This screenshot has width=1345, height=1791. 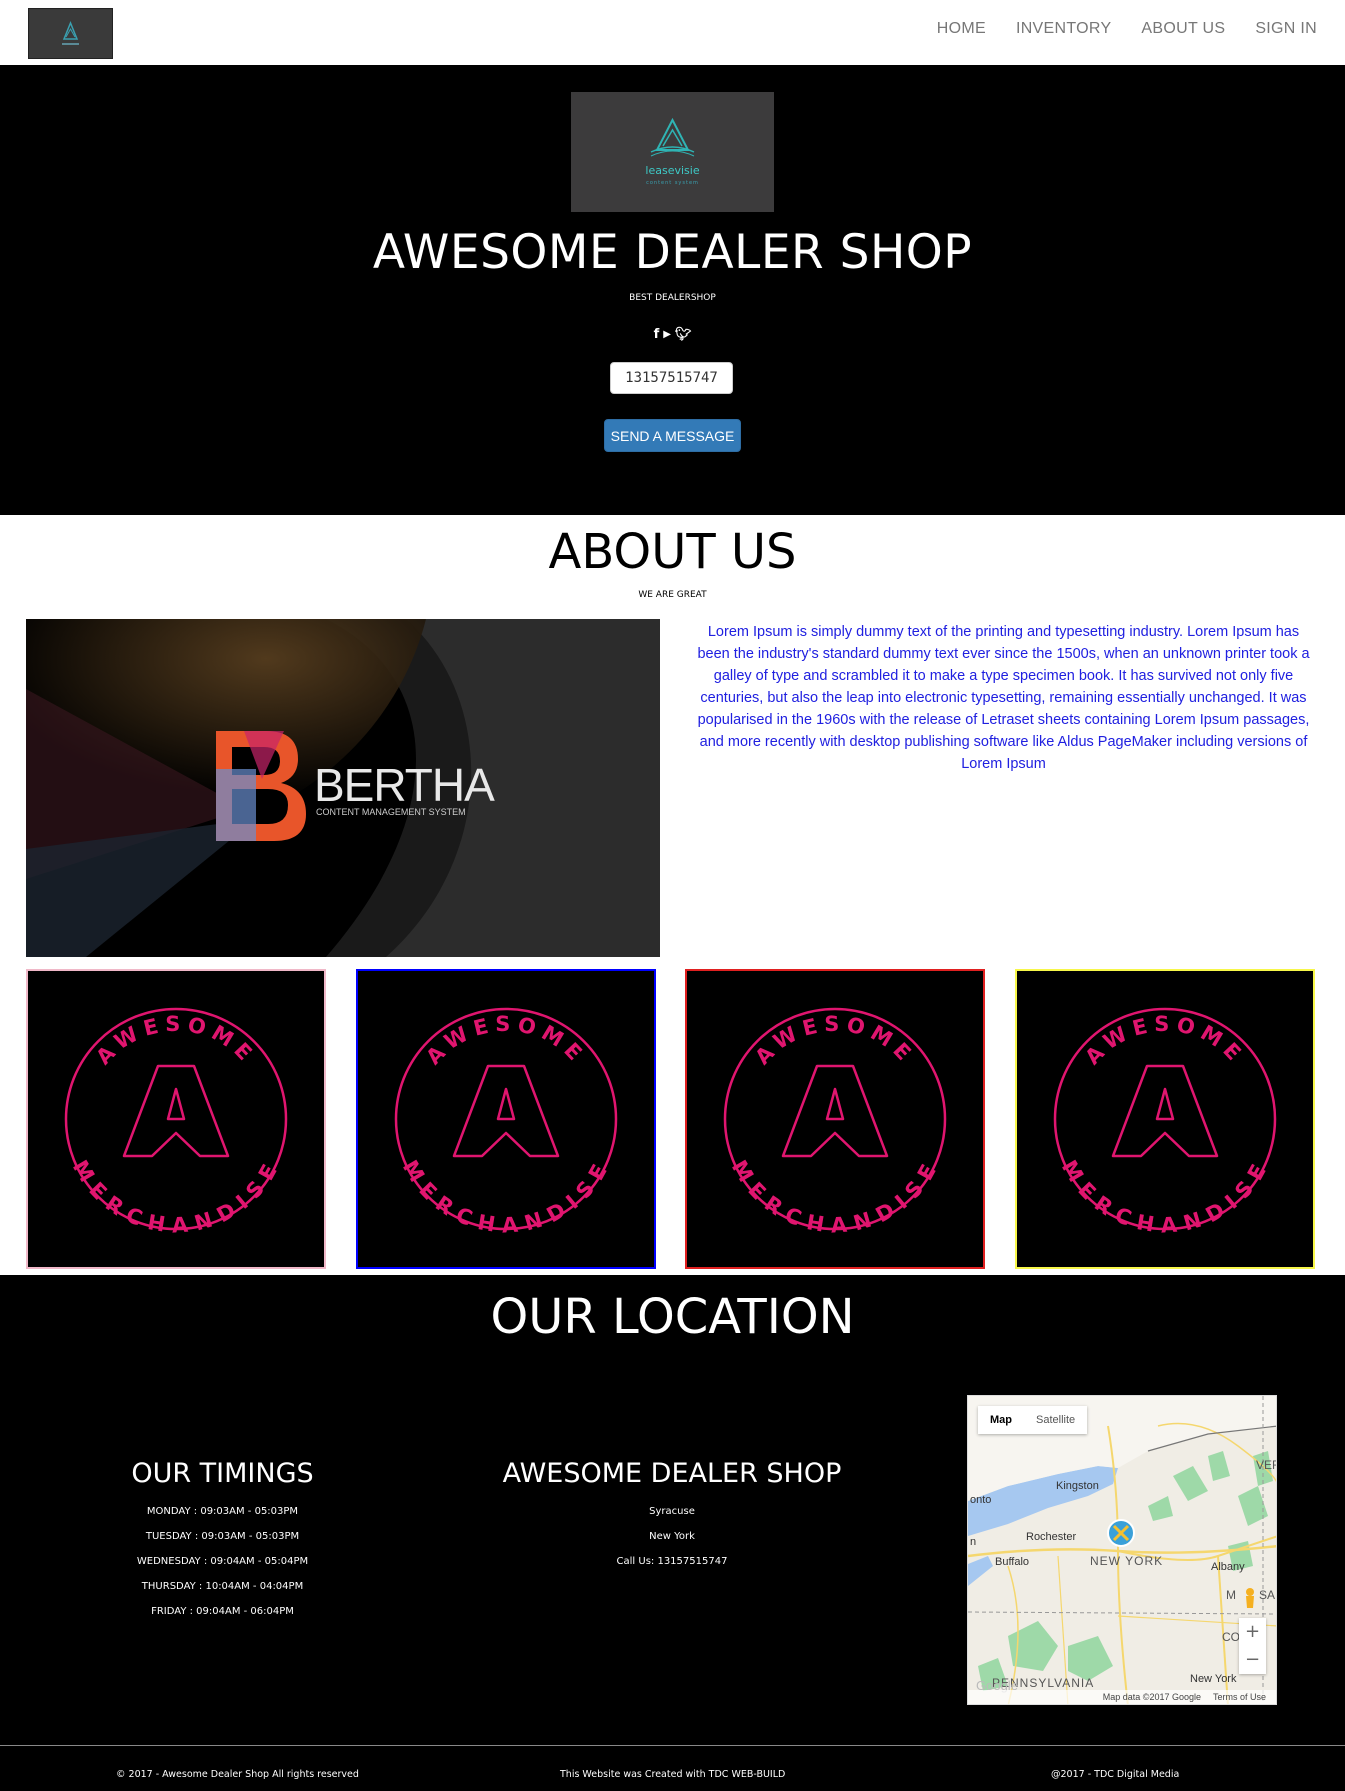 What do you see at coordinates (1127, 28) in the screenshot?
I see `nav-links: HOME INVENTORY ABOUT US SIGN IN` at bounding box center [1127, 28].